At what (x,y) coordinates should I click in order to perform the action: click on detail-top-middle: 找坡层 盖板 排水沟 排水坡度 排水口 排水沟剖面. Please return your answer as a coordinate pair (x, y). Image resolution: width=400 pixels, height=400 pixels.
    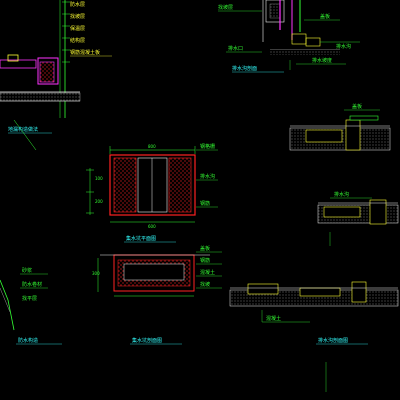
    Looking at the image, I should click on (289, 36).